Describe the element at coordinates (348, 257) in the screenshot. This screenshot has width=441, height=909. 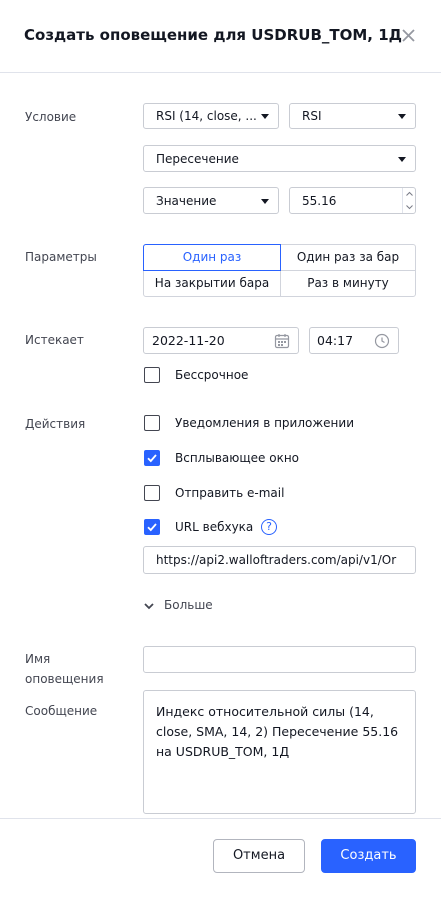
I see `option-once-per-bar: Один раз за бар` at that location.